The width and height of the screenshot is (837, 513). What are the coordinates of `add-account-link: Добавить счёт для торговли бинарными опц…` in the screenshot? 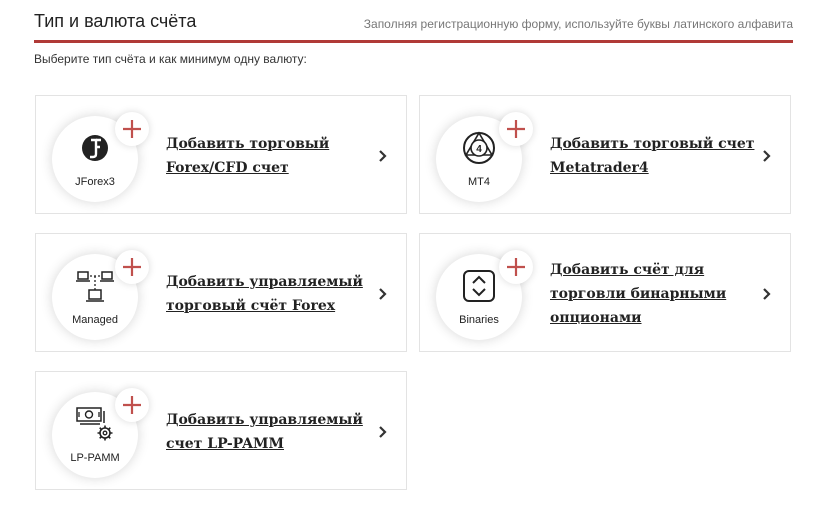 It's located at (652, 294).